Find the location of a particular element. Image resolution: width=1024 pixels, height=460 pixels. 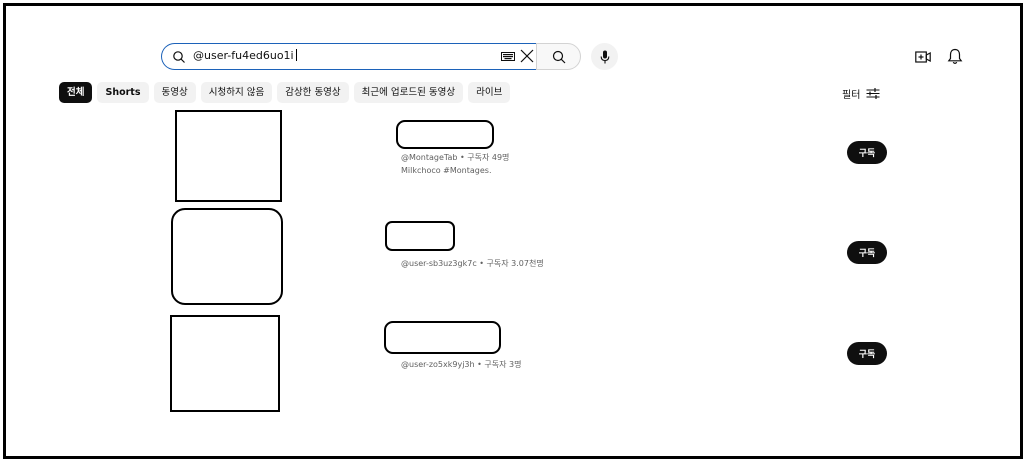

chip-unwatched: 시청하지 않음 is located at coordinates (236, 92).